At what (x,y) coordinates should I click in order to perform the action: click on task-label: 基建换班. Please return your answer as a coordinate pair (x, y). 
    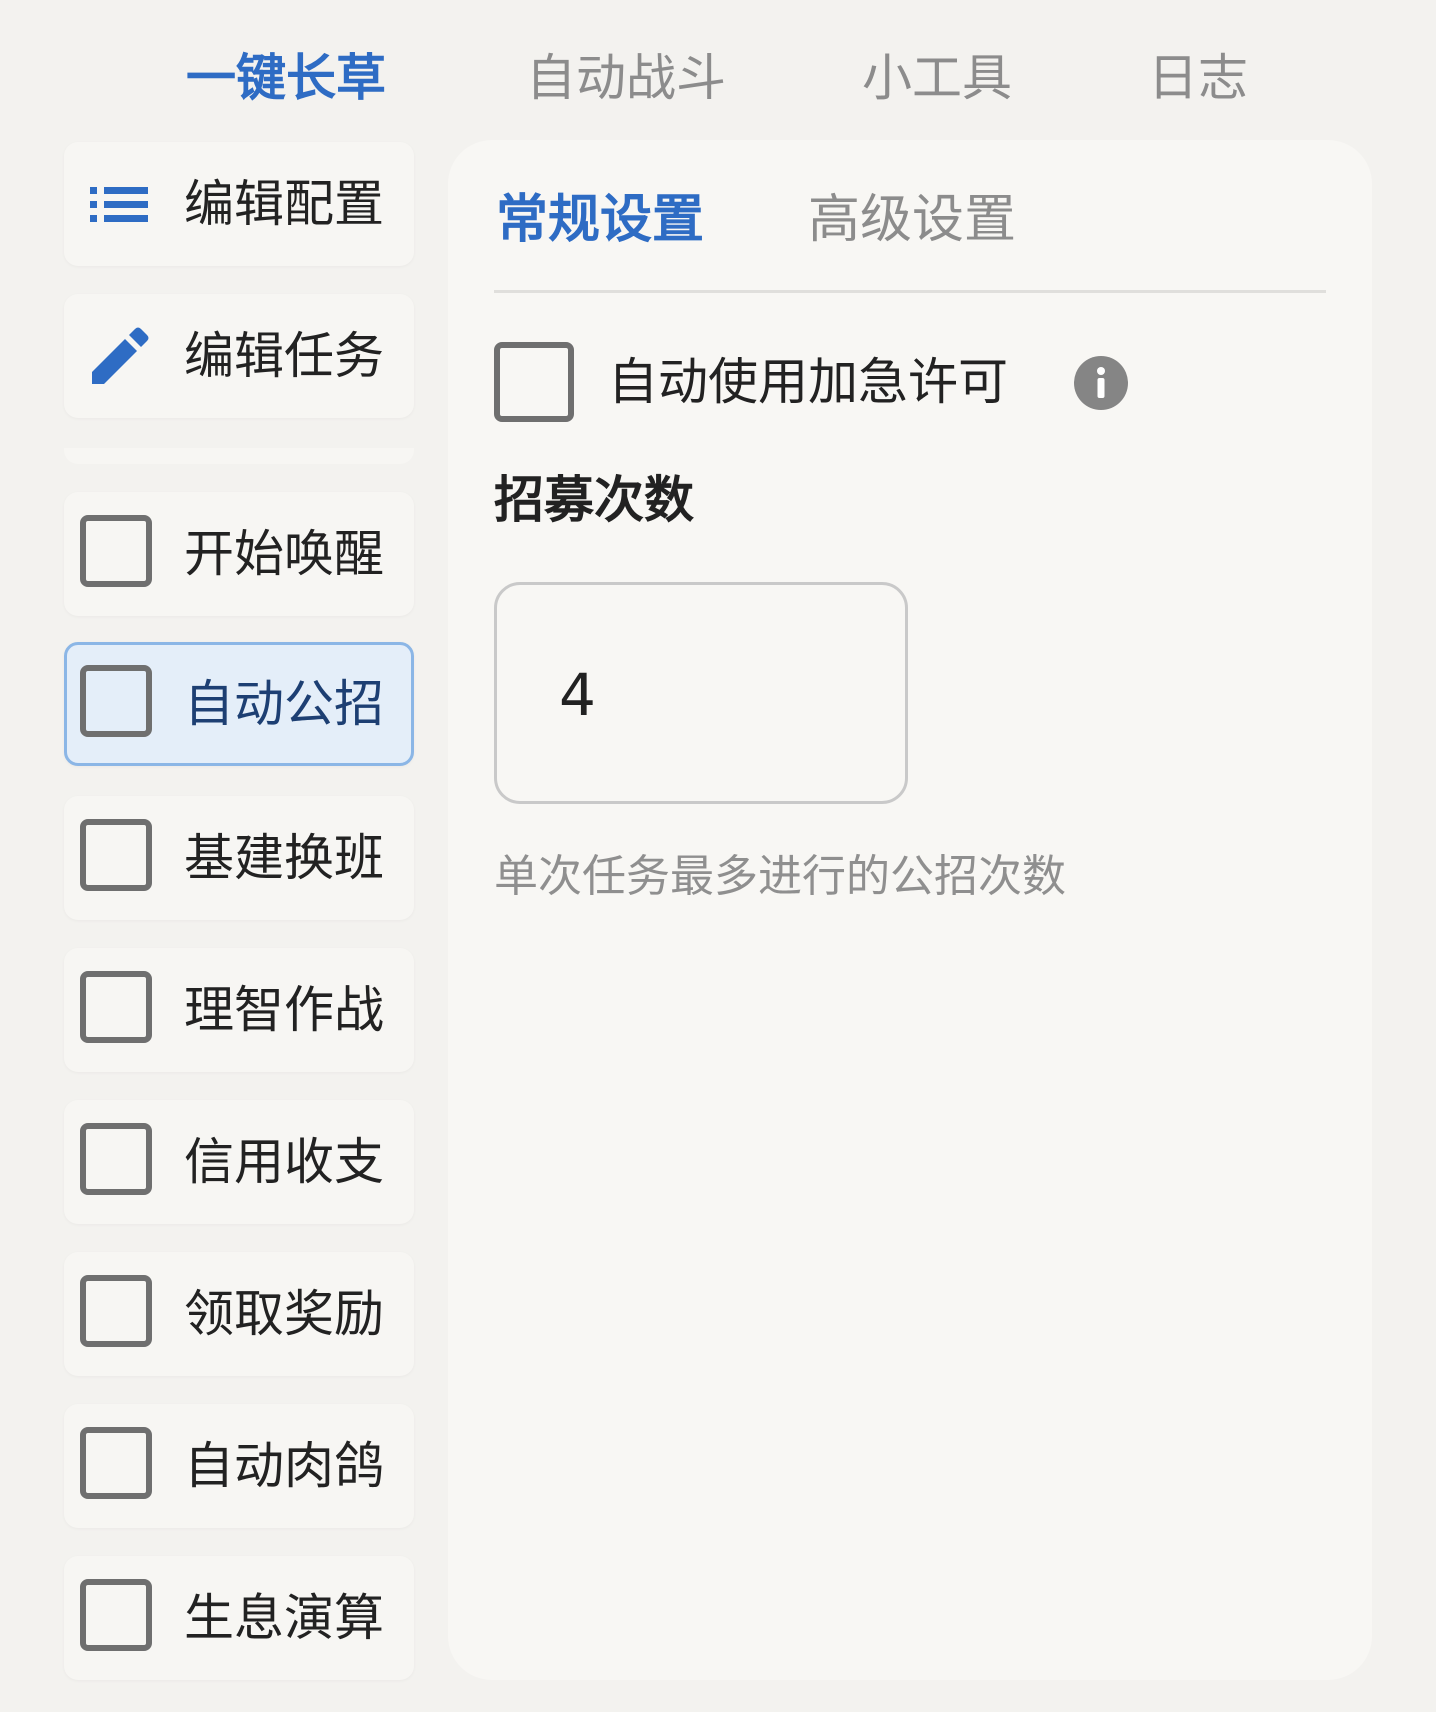
    Looking at the image, I should click on (284, 858).